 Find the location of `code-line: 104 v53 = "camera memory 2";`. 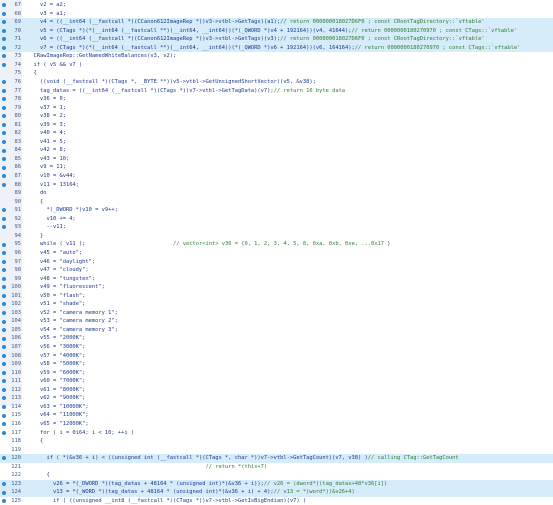

code-line: 104 v53 = "camera memory 2"; is located at coordinates (276, 321).